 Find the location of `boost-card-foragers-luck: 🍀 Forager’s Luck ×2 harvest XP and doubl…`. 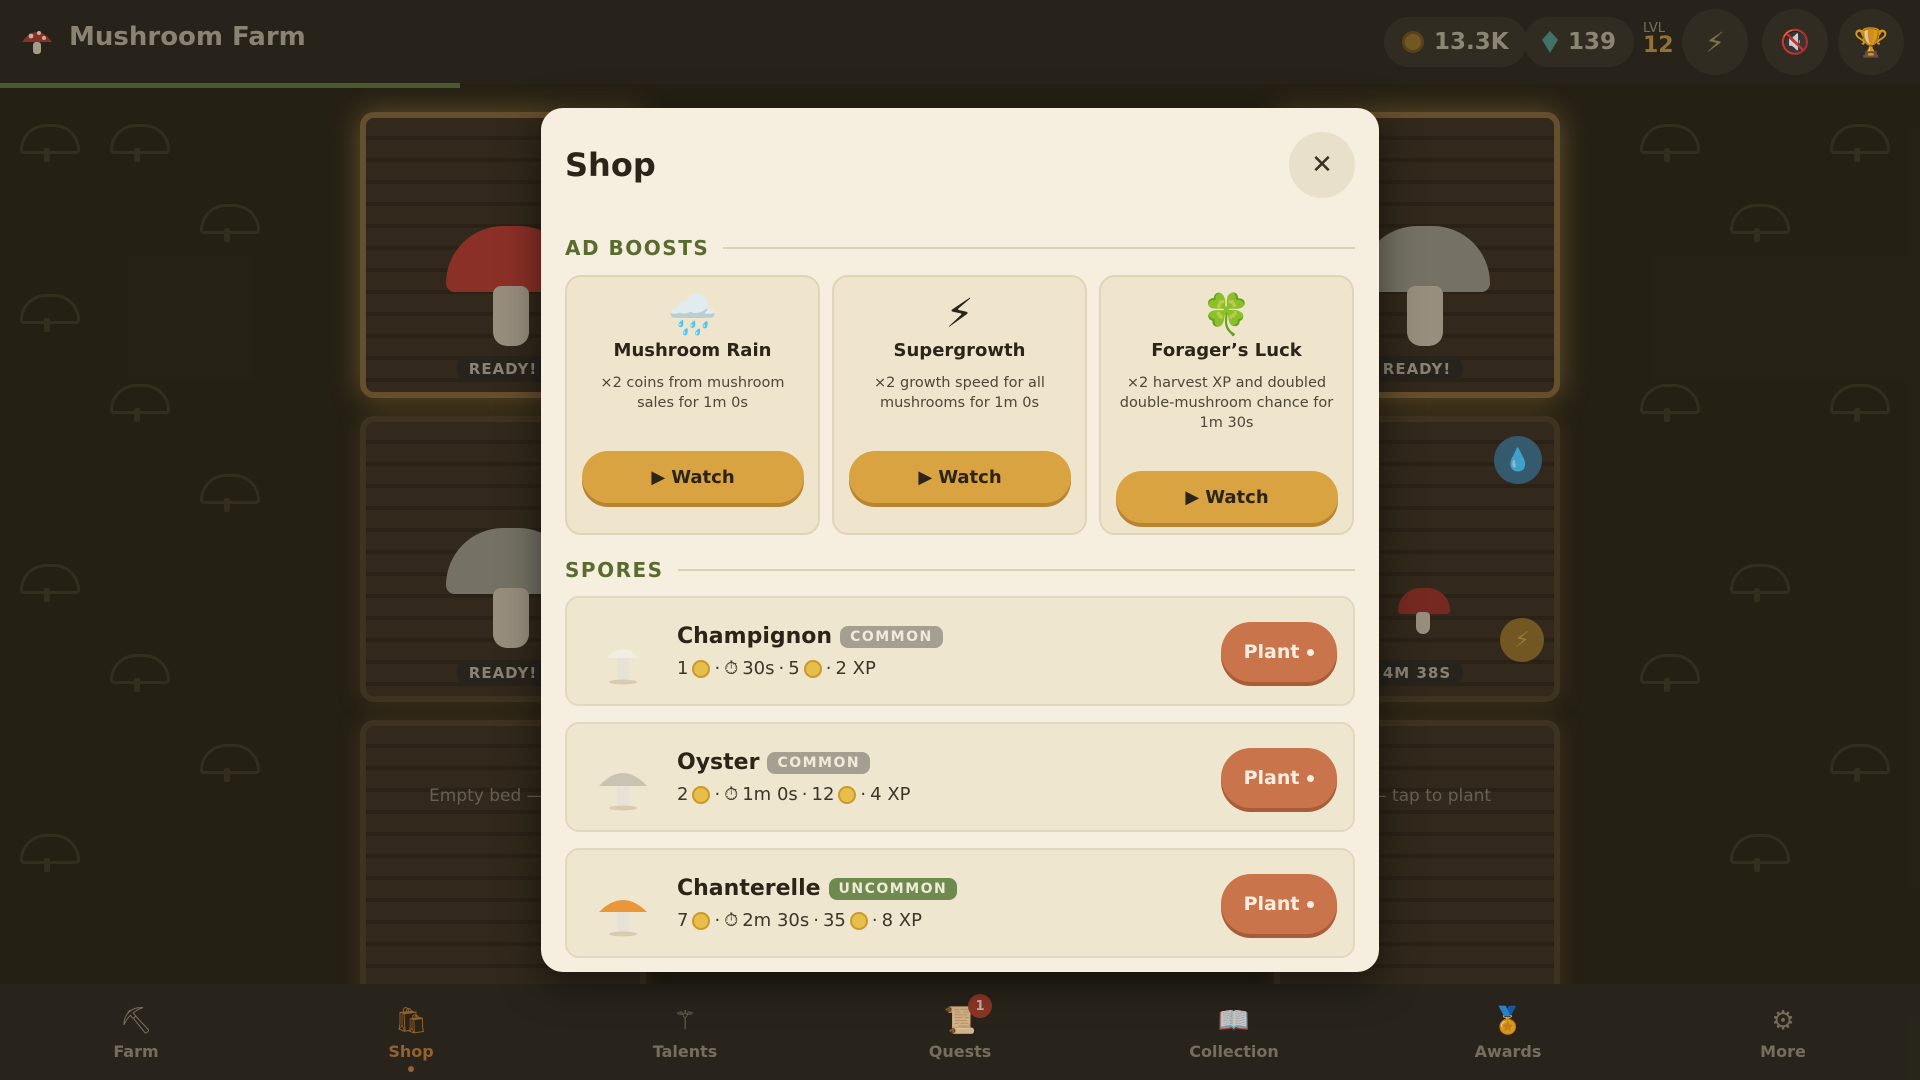

boost-card-foragers-luck: 🍀 Forager’s Luck ×2 harvest XP and doubl… is located at coordinates (1226, 405).